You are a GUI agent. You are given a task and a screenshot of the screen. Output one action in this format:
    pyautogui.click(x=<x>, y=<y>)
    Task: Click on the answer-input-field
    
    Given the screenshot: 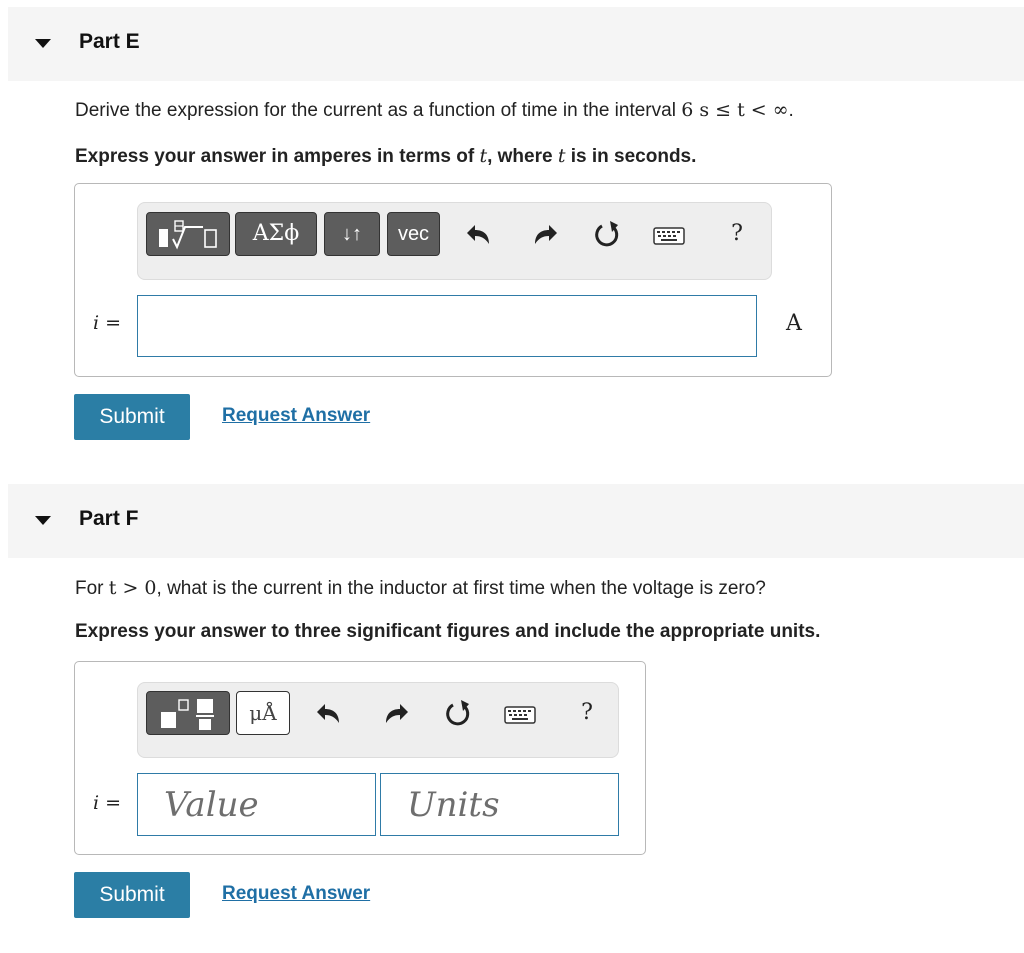 What is the action you would take?
    pyautogui.click(x=447, y=326)
    